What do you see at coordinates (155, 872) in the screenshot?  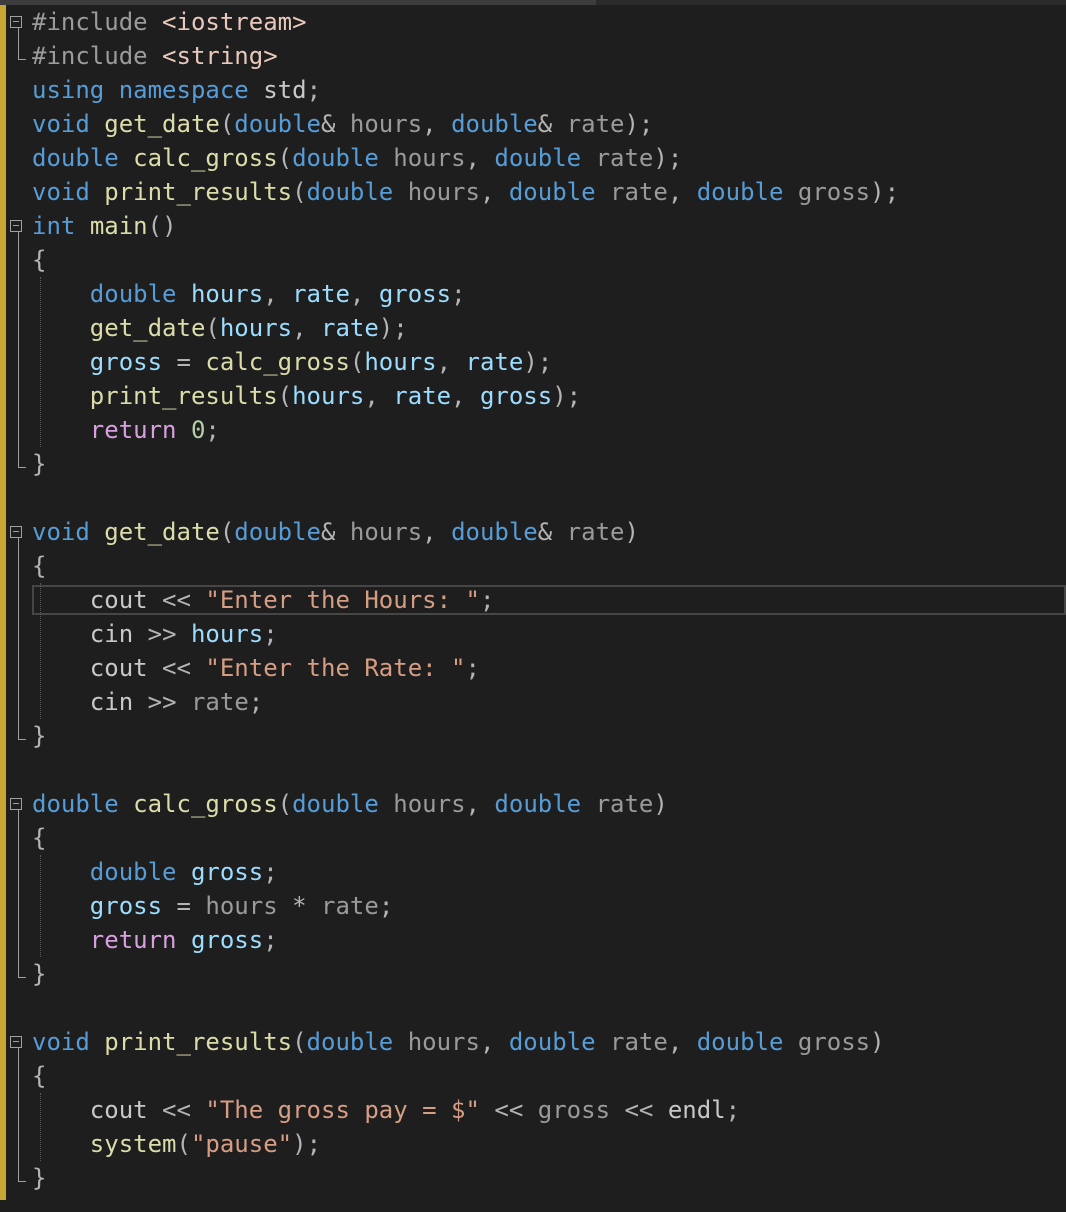 I see `code-line-text: double gross;` at bounding box center [155, 872].